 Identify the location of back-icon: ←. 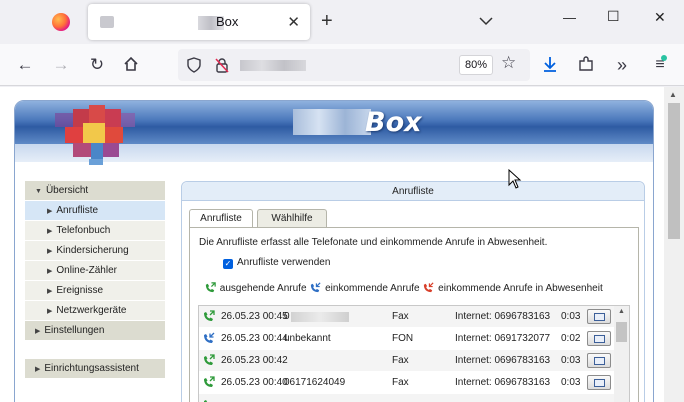
(25, 65).